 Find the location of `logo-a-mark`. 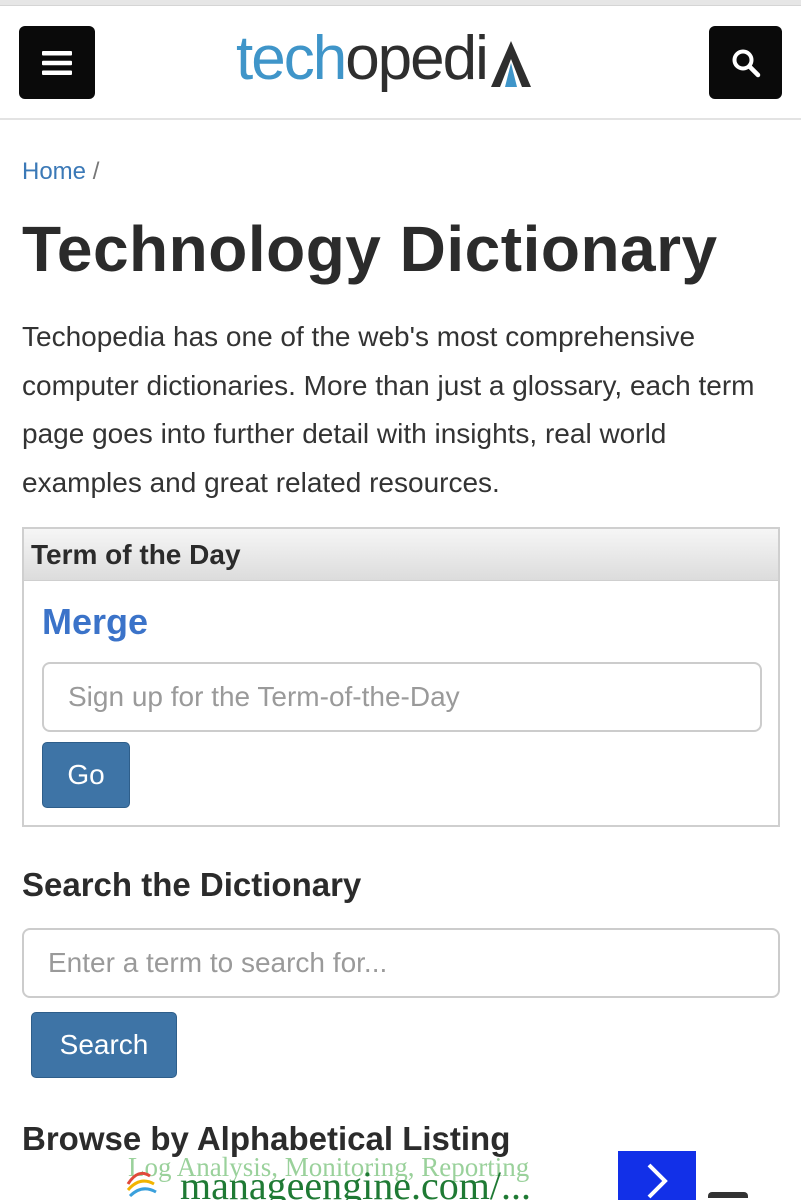

logo-a-mark is located at coordinates (510, 64).